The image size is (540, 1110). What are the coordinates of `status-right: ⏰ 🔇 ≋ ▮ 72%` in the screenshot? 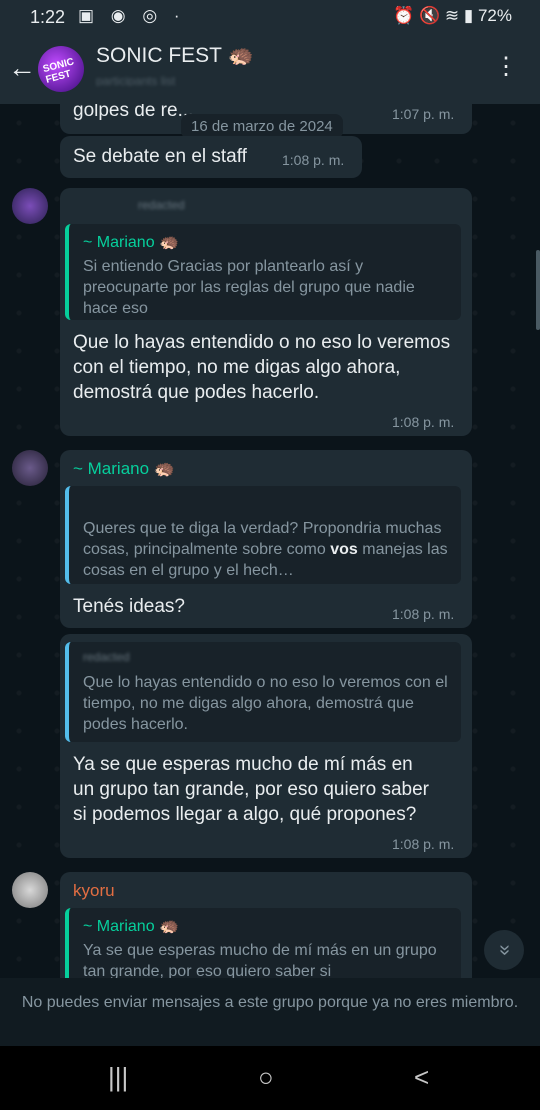 It's located at (452, 16).